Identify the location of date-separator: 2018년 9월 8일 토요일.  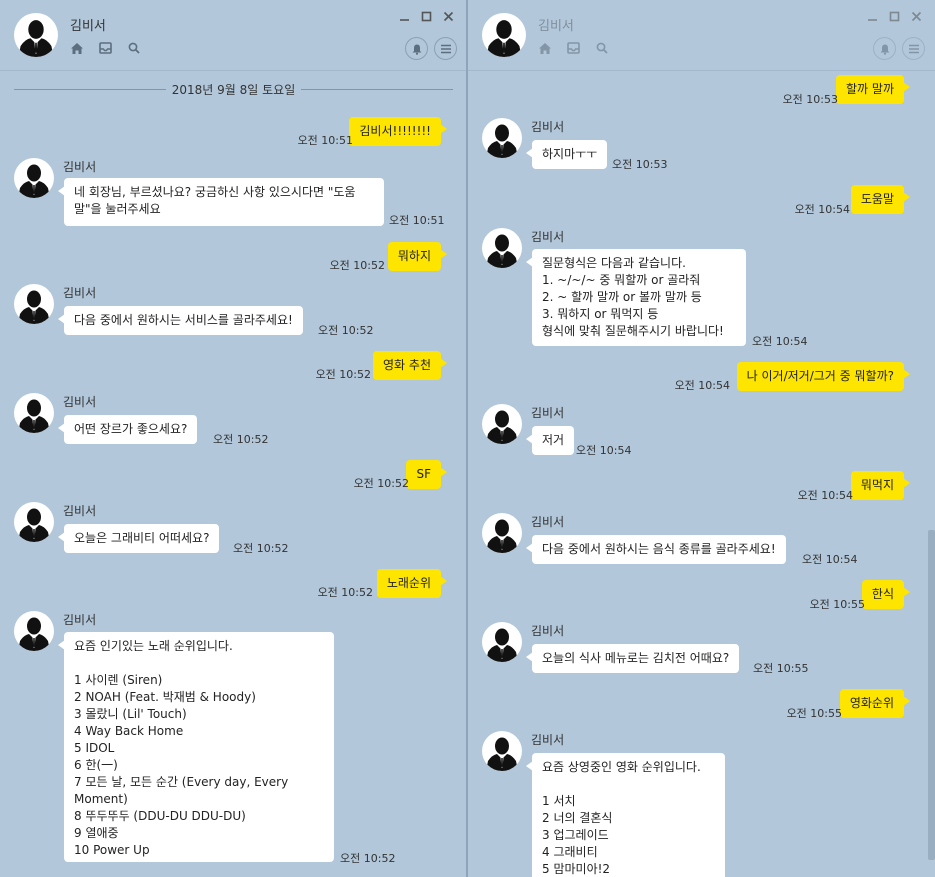
(233, 89).